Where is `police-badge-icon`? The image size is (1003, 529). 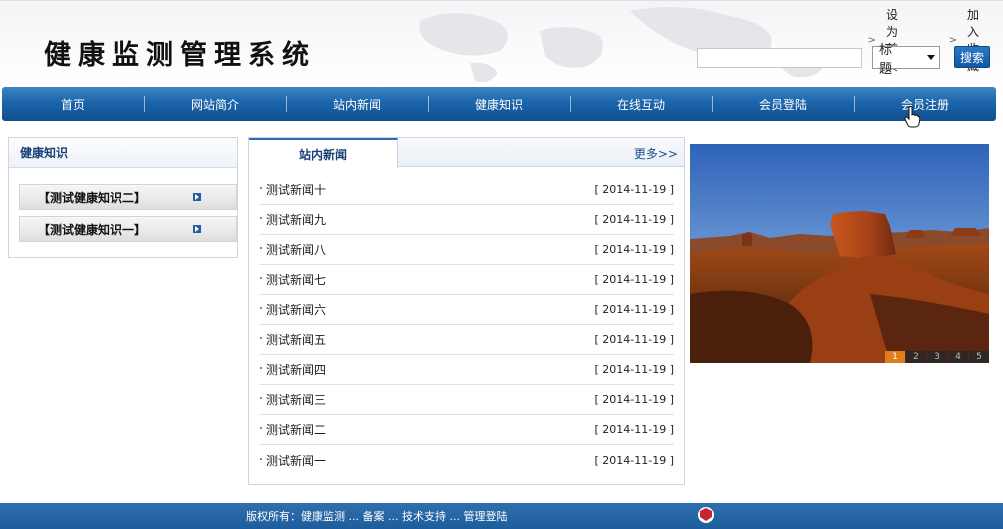
police-badge-icon is located at coordinates (706, 515).